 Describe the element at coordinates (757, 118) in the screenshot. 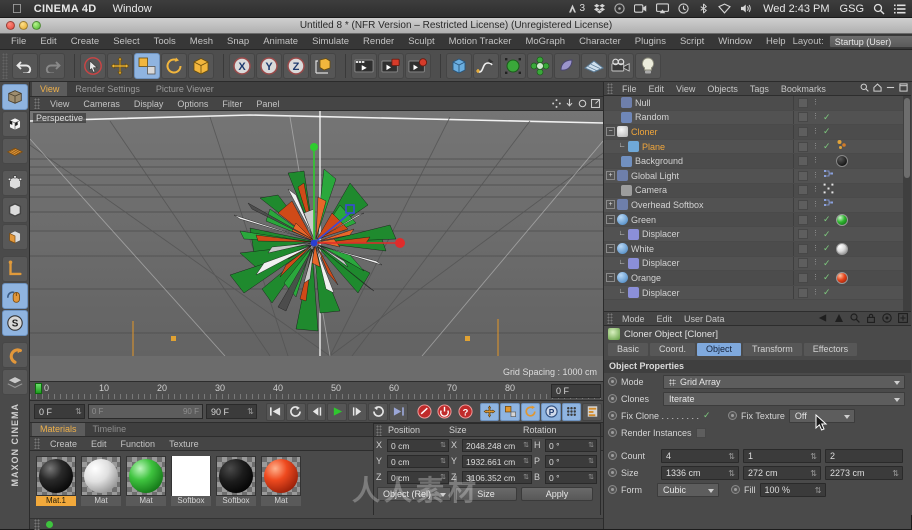

I see `table-row: Random ⋮ ✓` at that location.